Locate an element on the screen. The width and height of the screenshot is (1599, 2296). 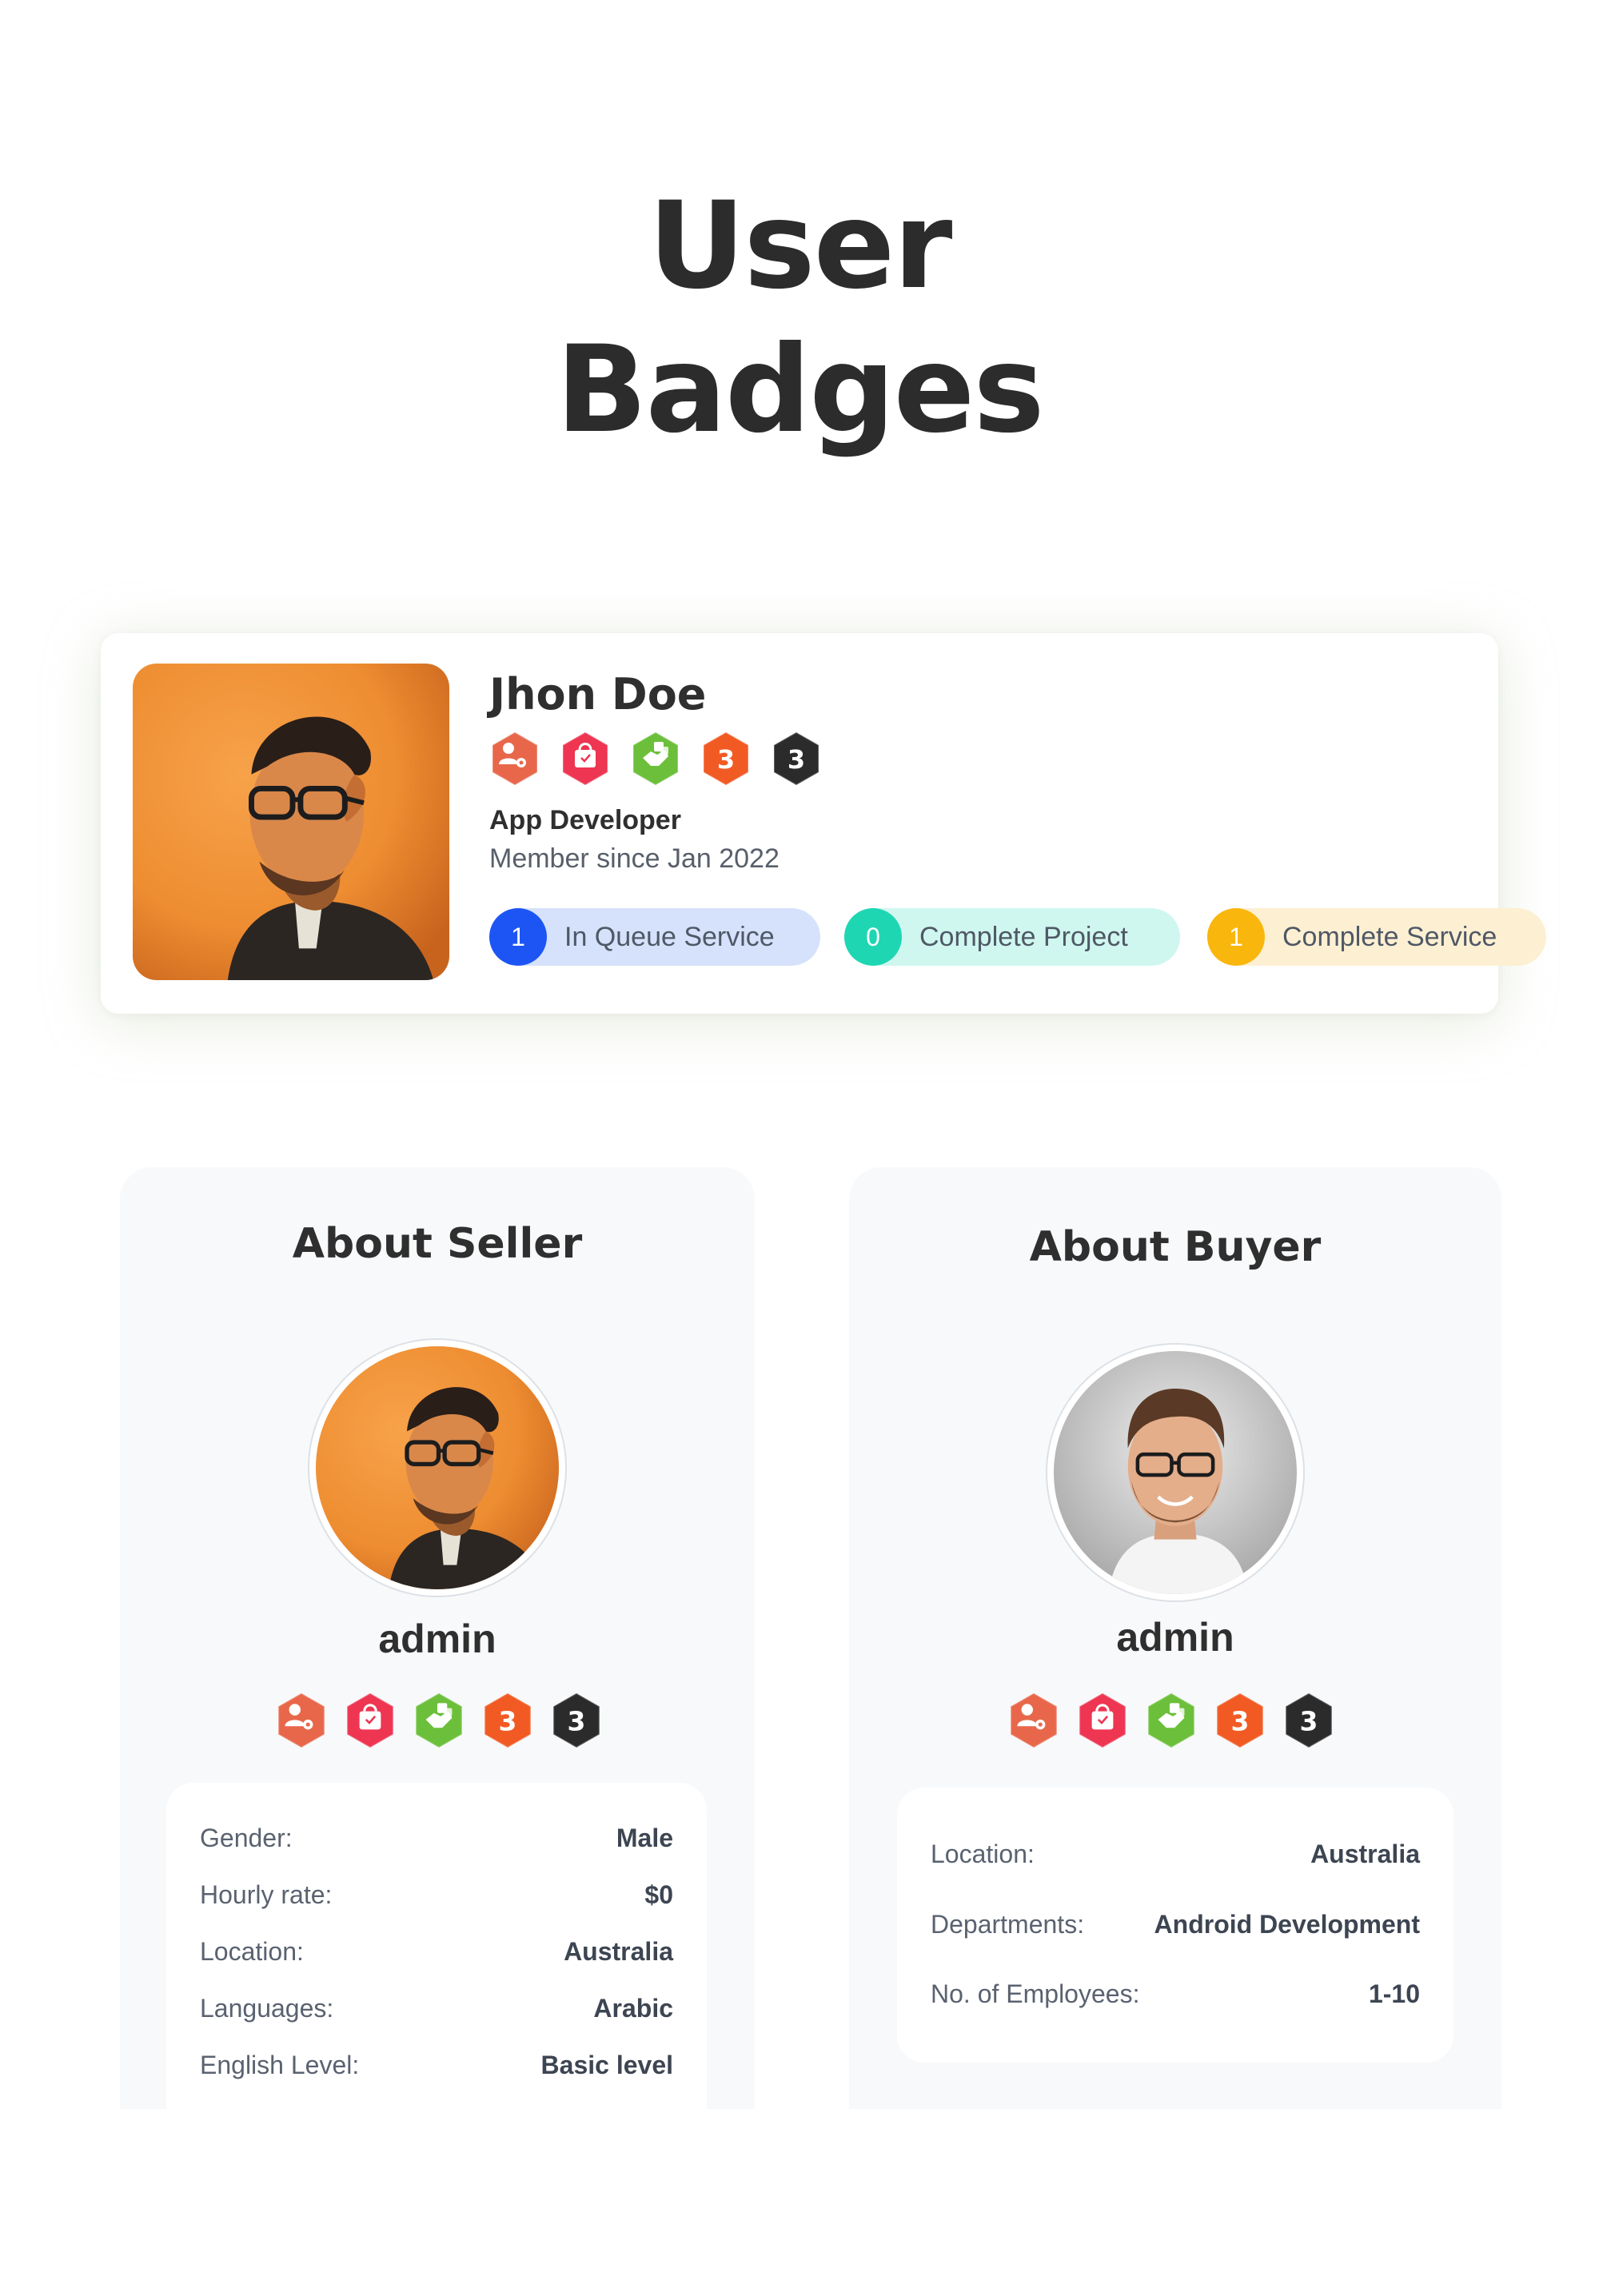
buyer-avatar is located at coordinates (1175, 1472).